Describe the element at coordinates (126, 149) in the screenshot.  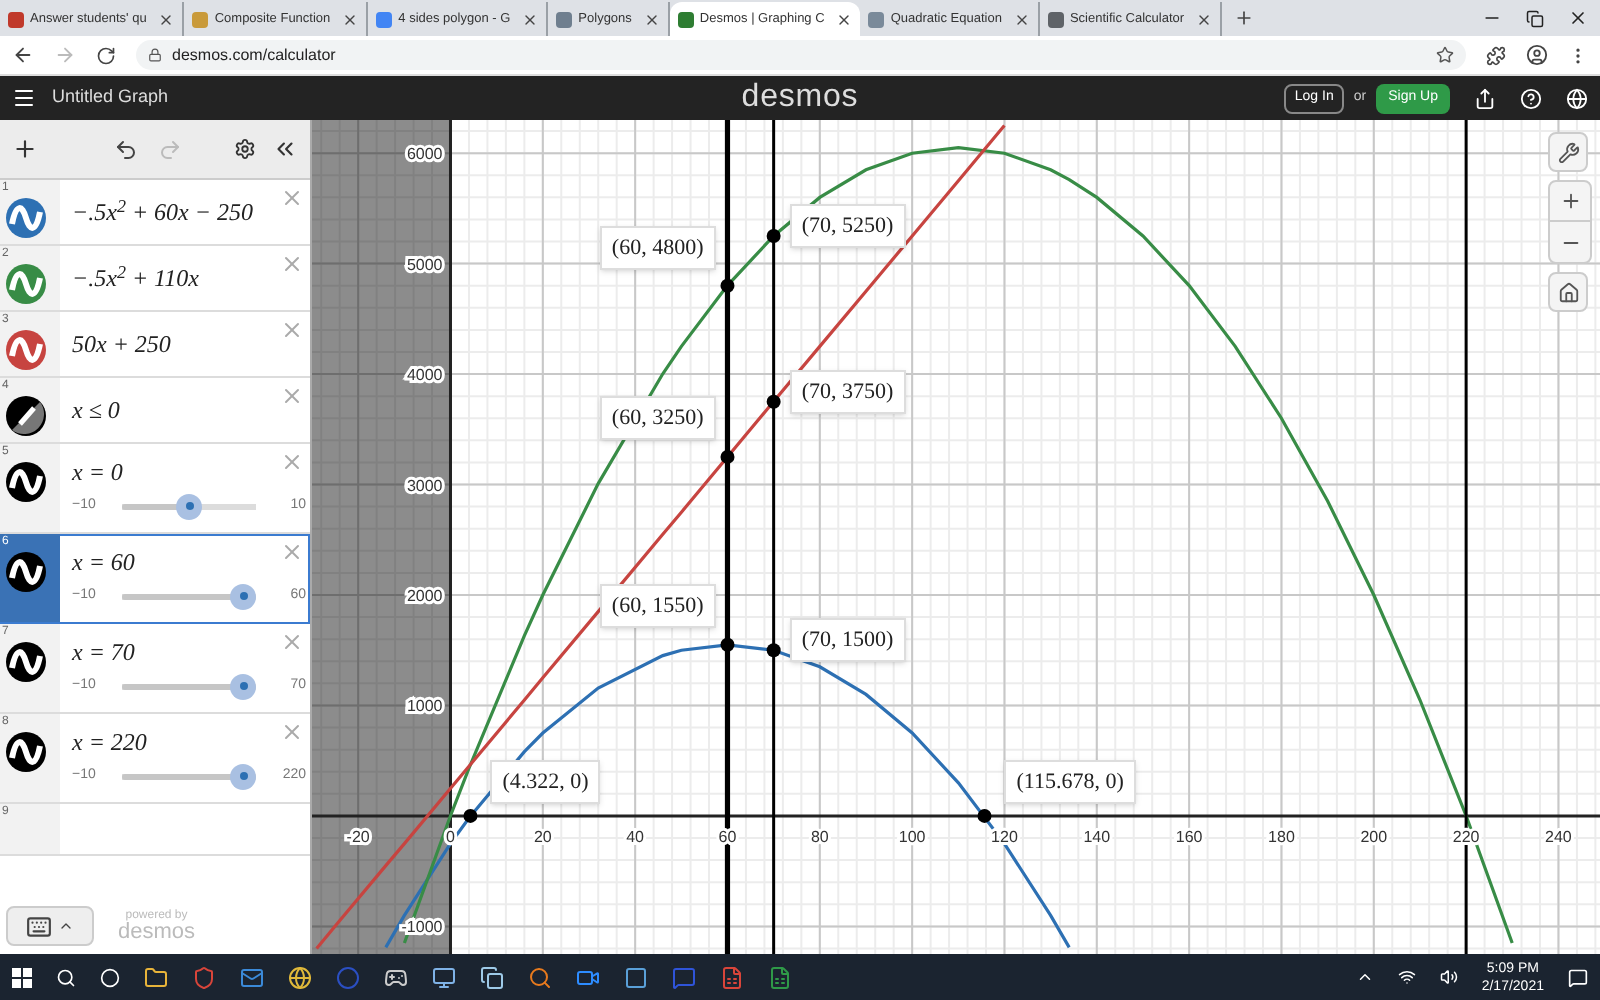
I see `undo-icon` at that location.